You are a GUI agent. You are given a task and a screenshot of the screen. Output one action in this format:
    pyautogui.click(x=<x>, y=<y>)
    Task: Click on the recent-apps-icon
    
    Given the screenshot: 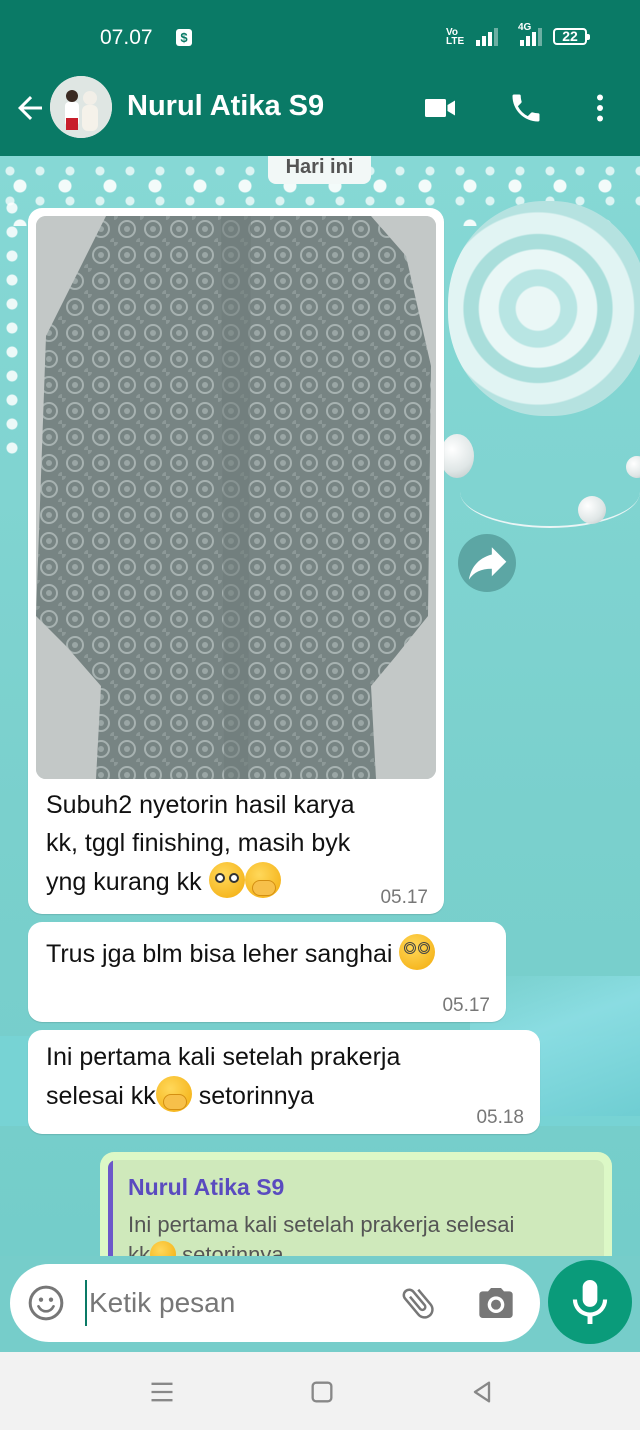 What is the action you would take?
    pyautogui.click(x=162, y=1392)
    